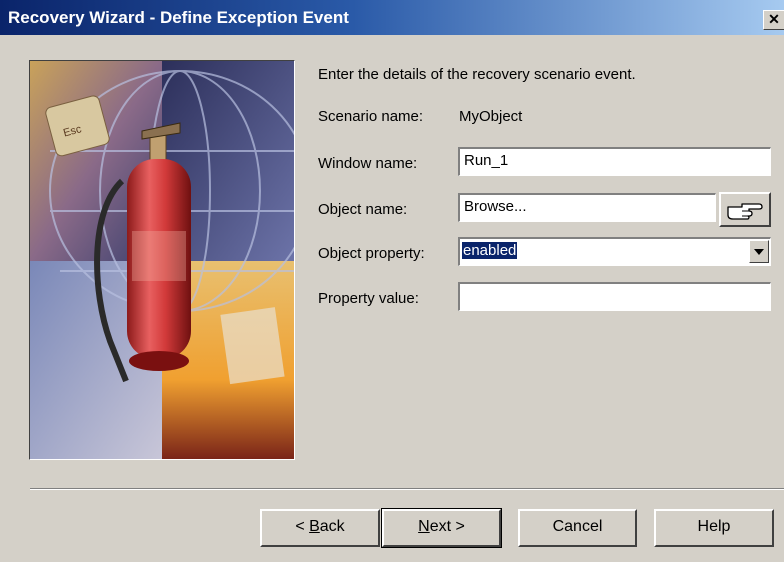 The height and width of the screenshot is (562, 784). Describe the element at coordinates (363, 209) in the screenshot. I see `object-name-label: Object name:` at that location.